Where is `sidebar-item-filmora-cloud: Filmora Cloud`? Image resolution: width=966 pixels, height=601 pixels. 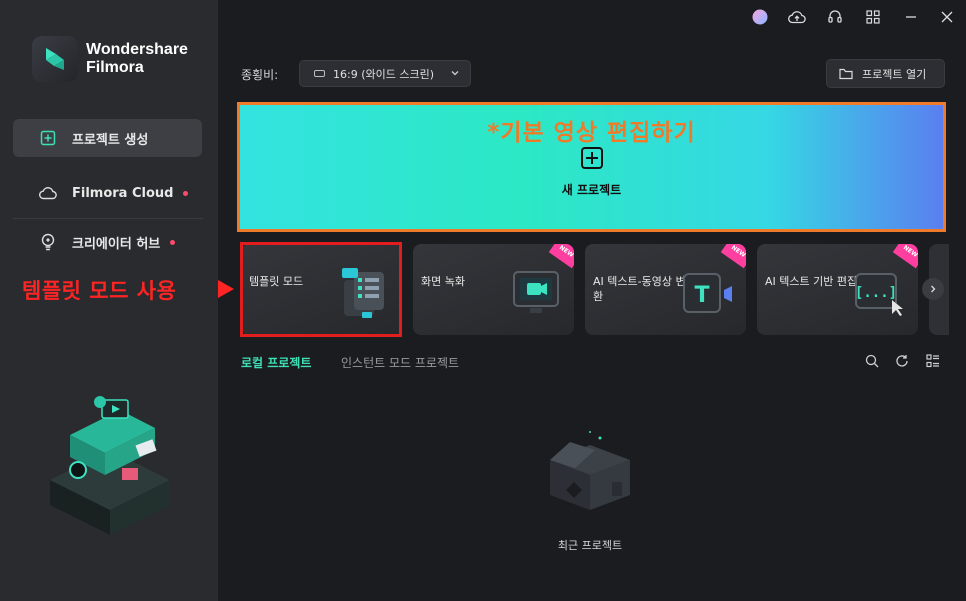
sidebar-item-filmora-cloud: Filmora Cloud is located at coordinates (107, 193).